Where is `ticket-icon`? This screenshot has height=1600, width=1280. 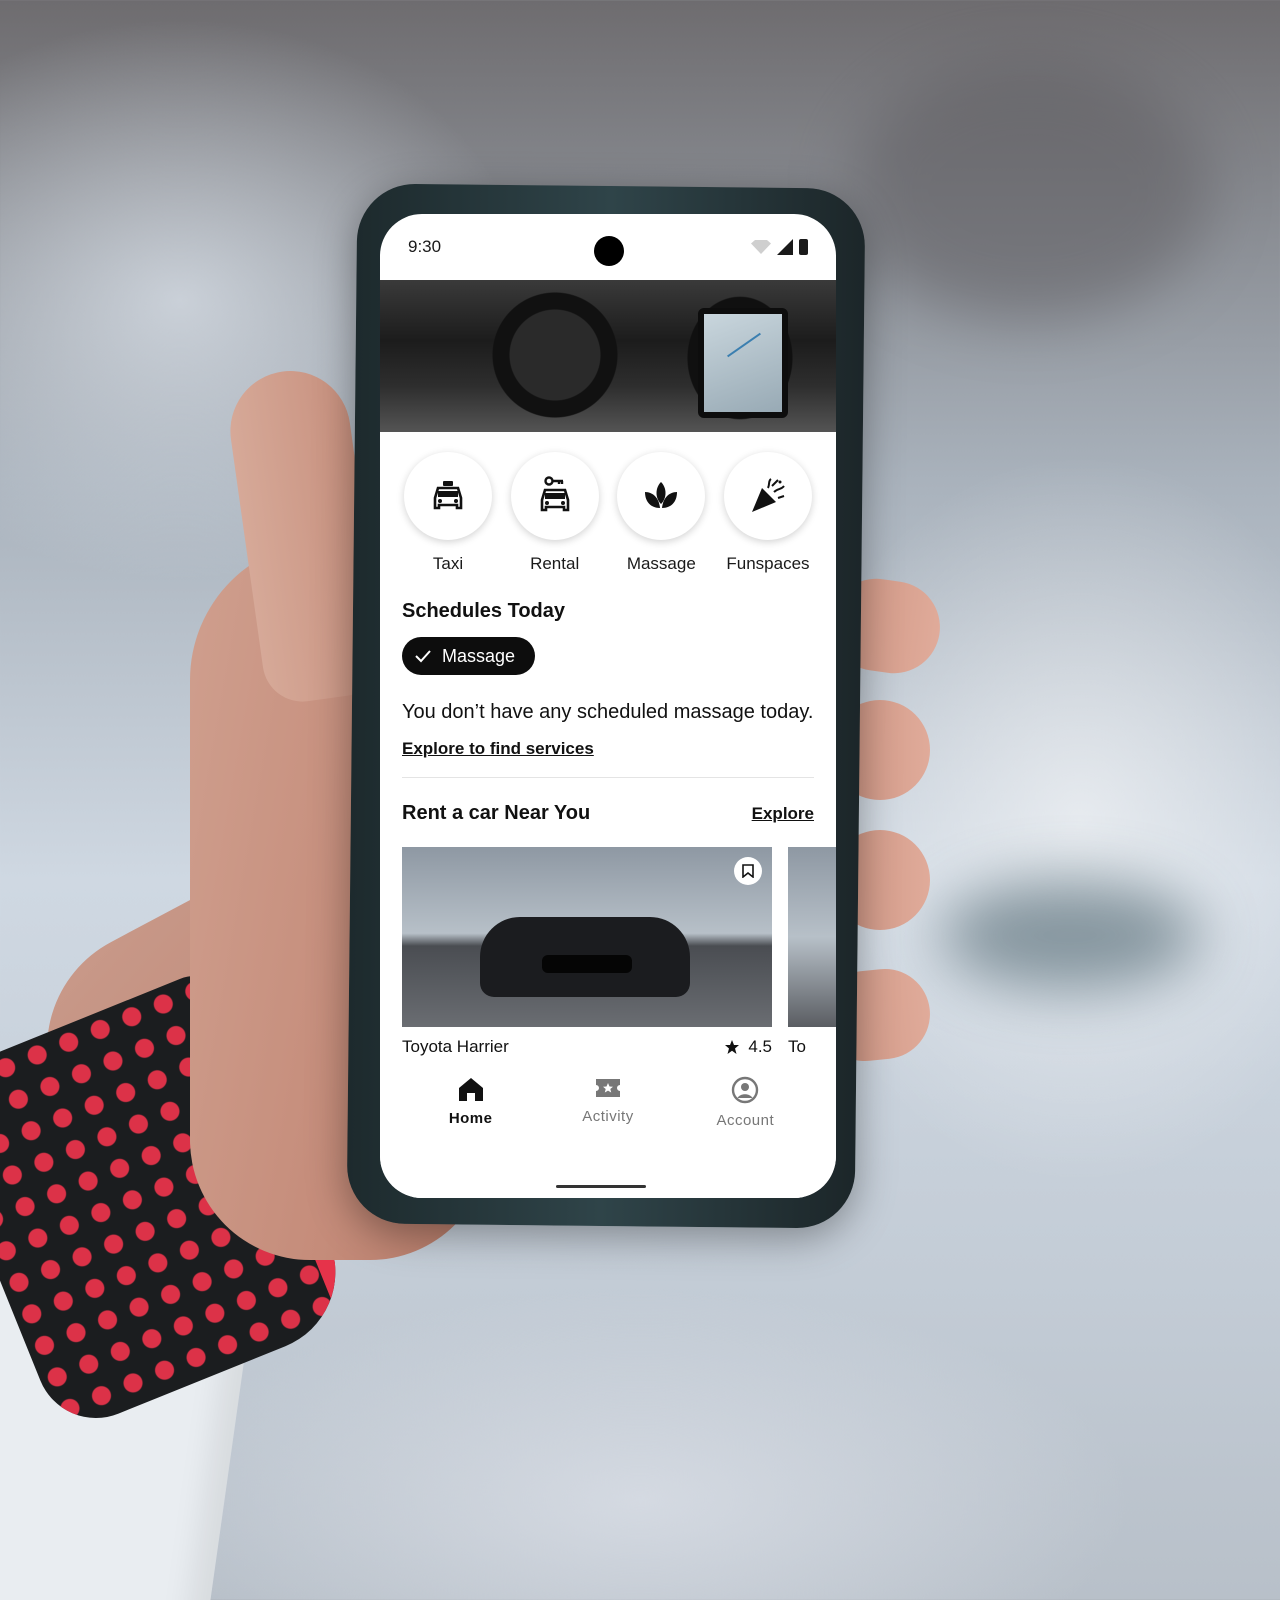 ticket-icon is located at coordinates (607, 1088).